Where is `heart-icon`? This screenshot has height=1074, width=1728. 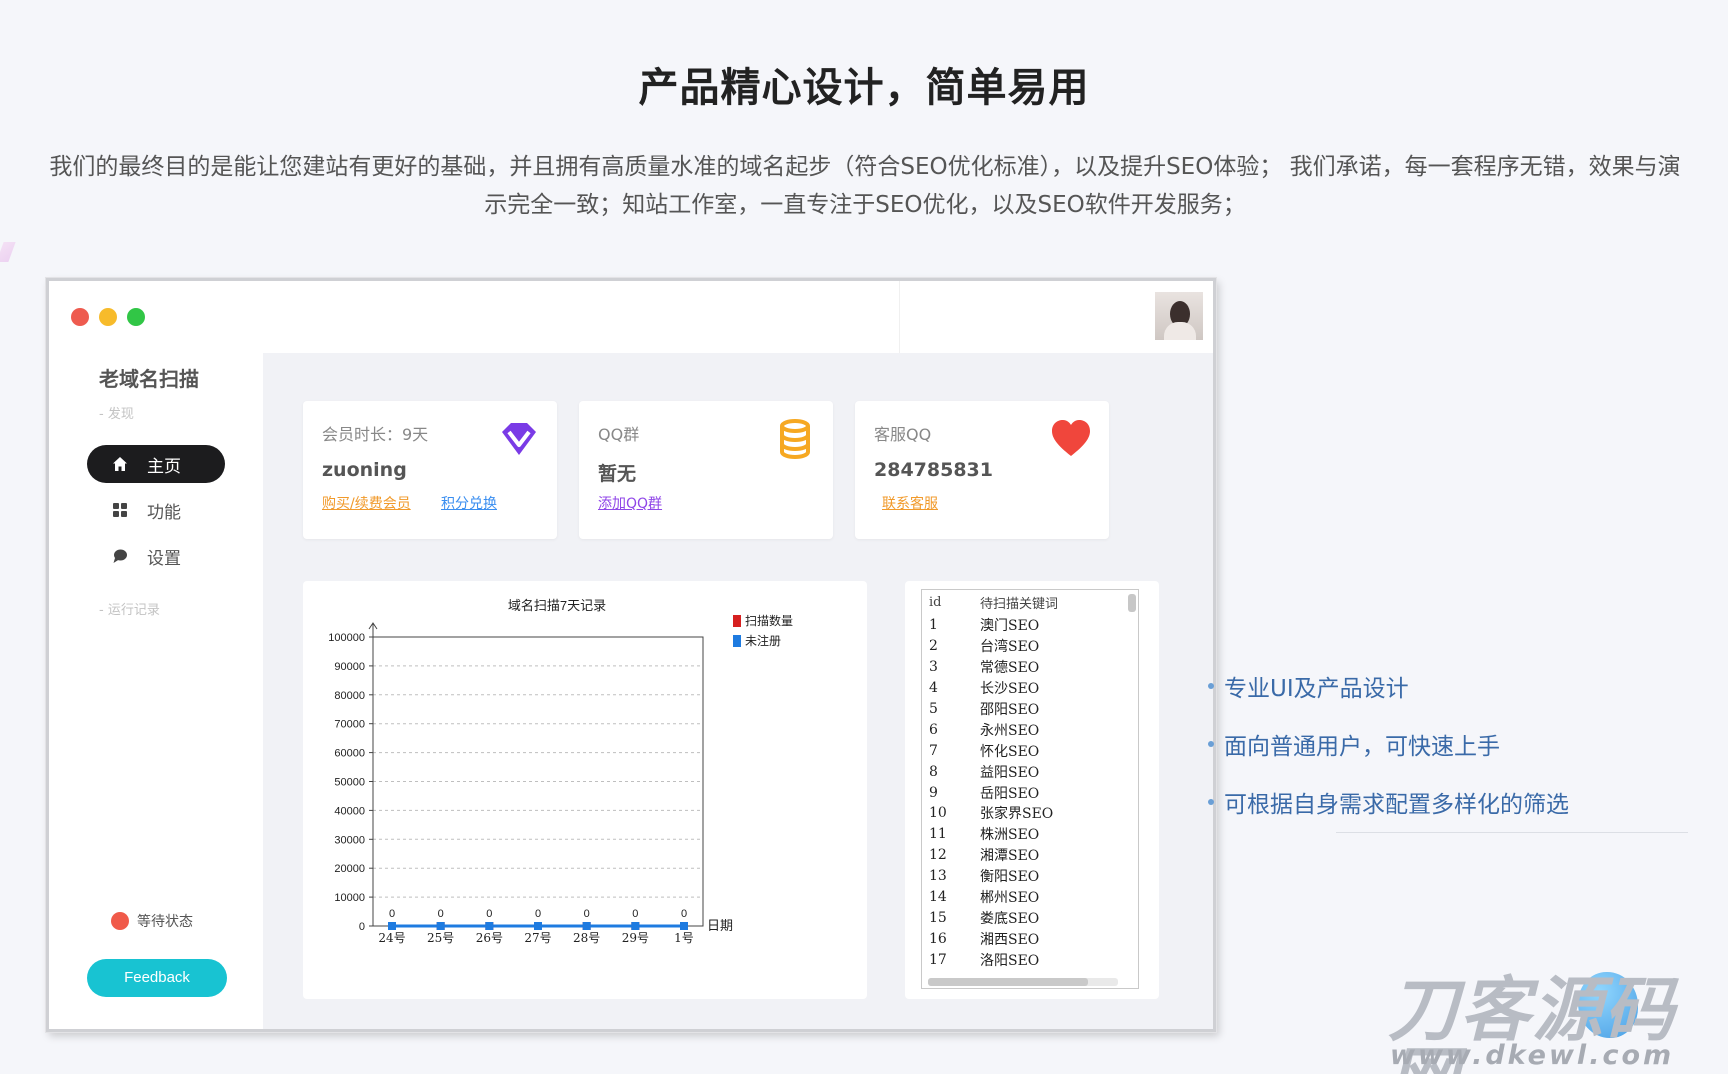
heart-icon is located at coordinates (1071, 438).